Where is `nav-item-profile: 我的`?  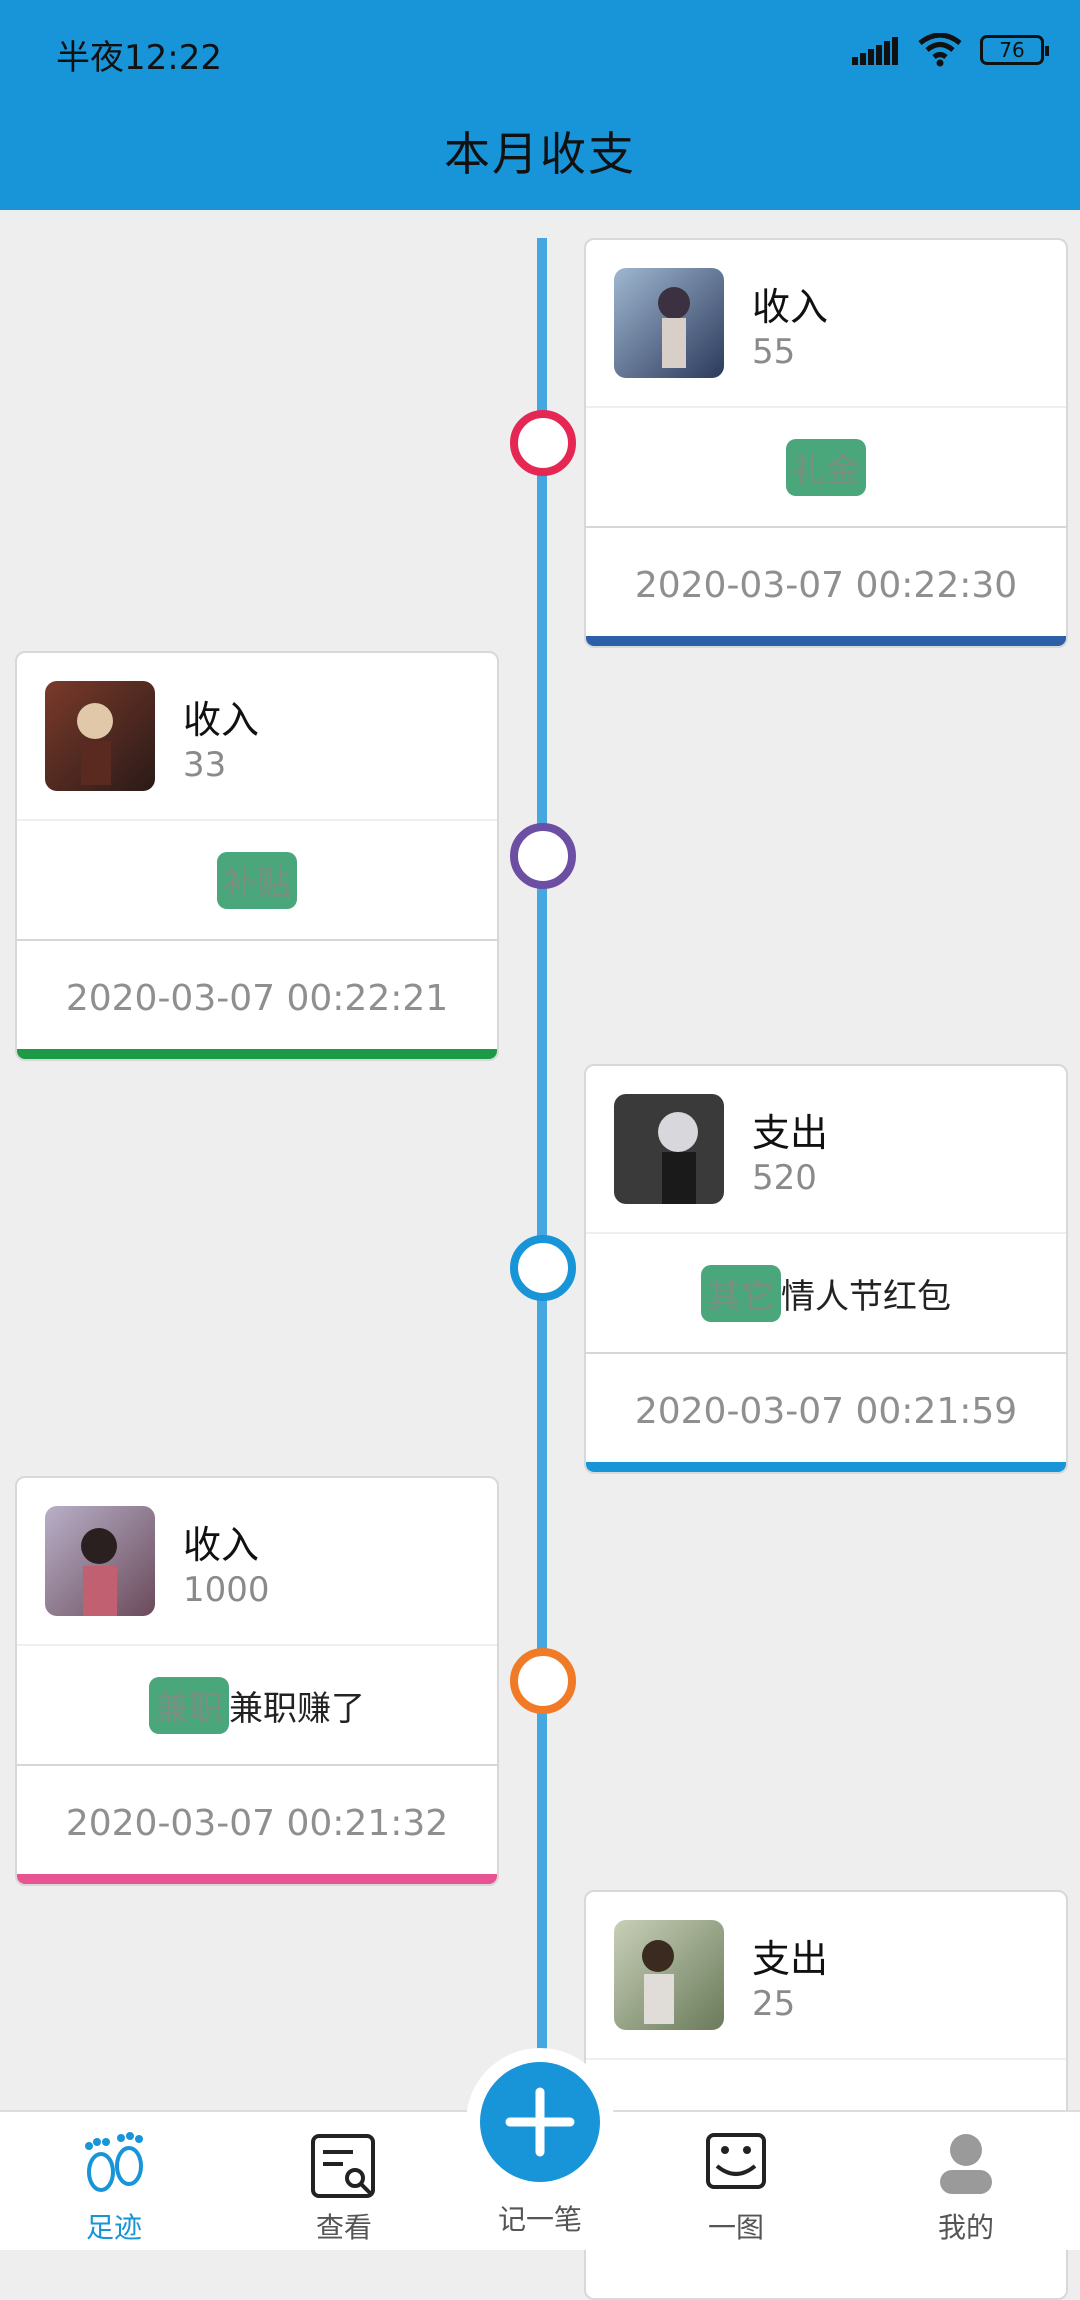 nav-item-profile: 我的 is located at coordinates (966, 2186).